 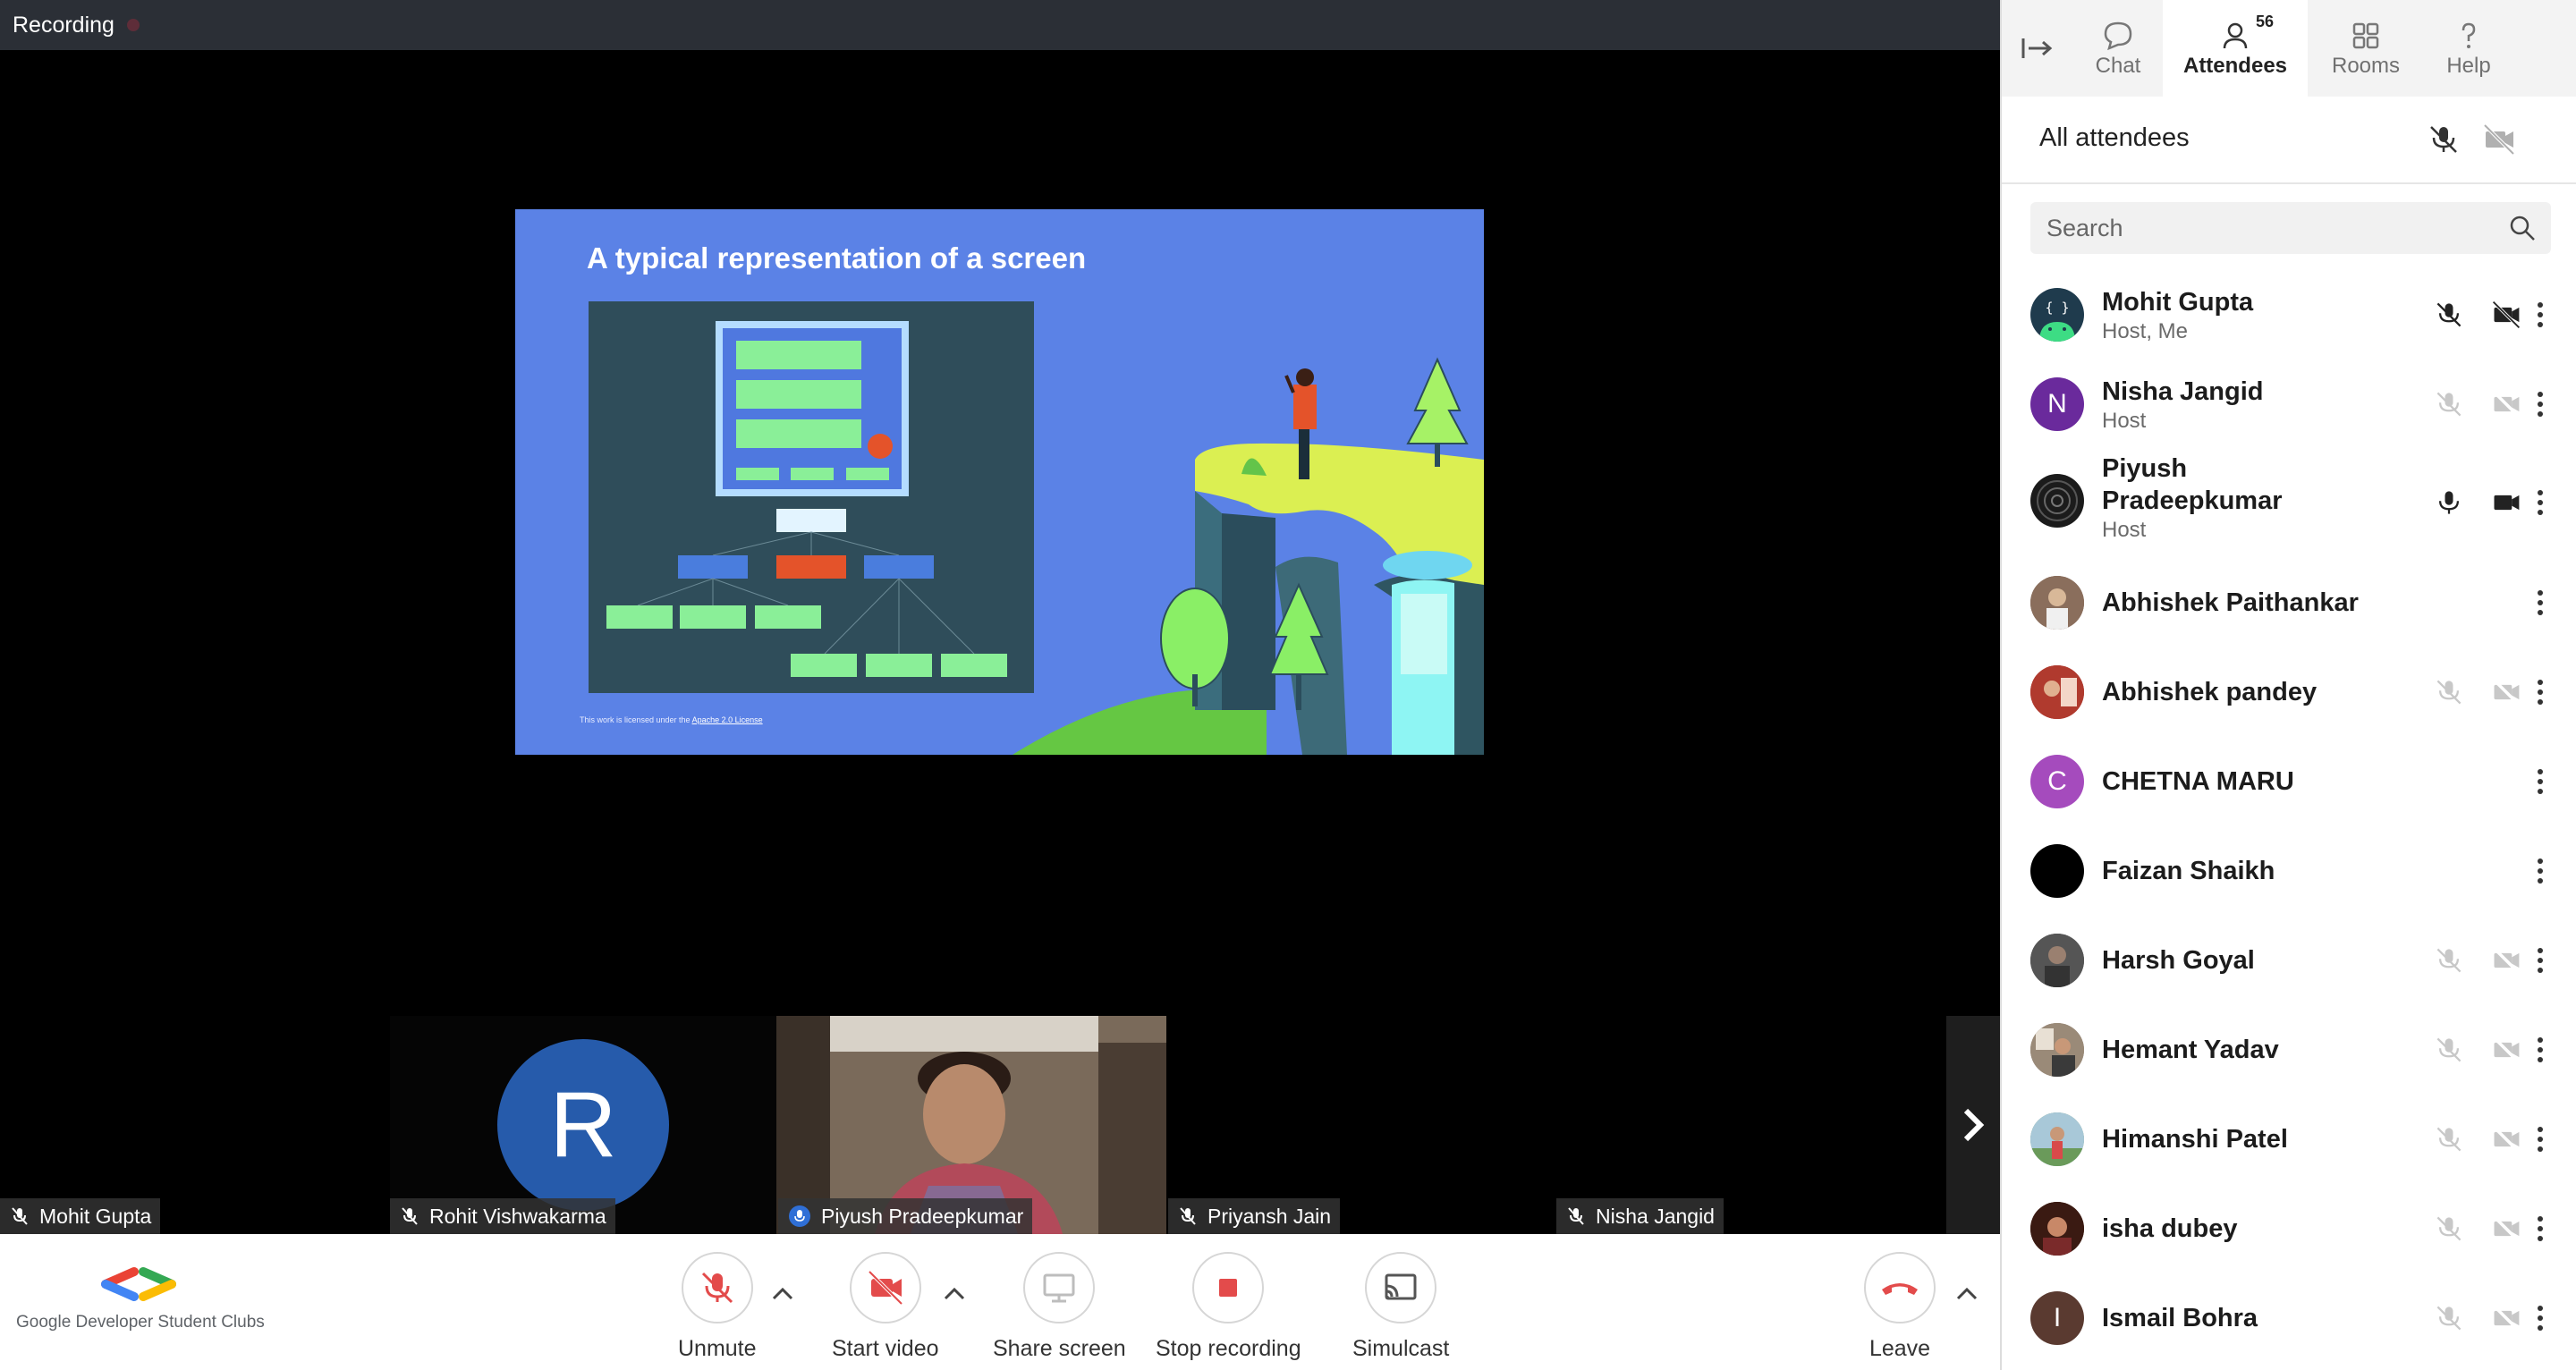 What do you see at coordinates (2501, 139) in the screenshot?
I see `stop-all-video-button` at bounding box center [2501, 139].